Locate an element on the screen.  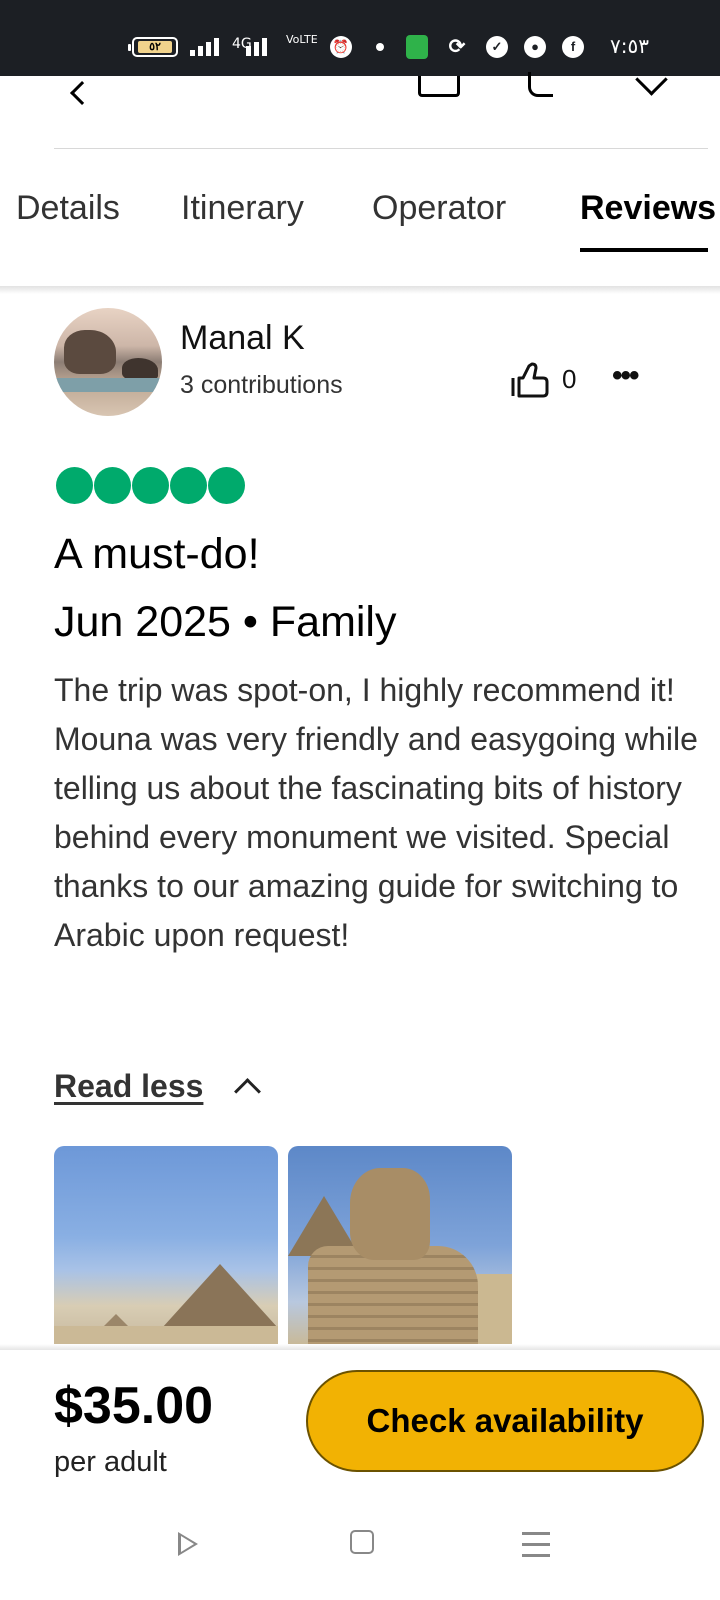
nav-recents-icon is located at coordinates (536, 1544).